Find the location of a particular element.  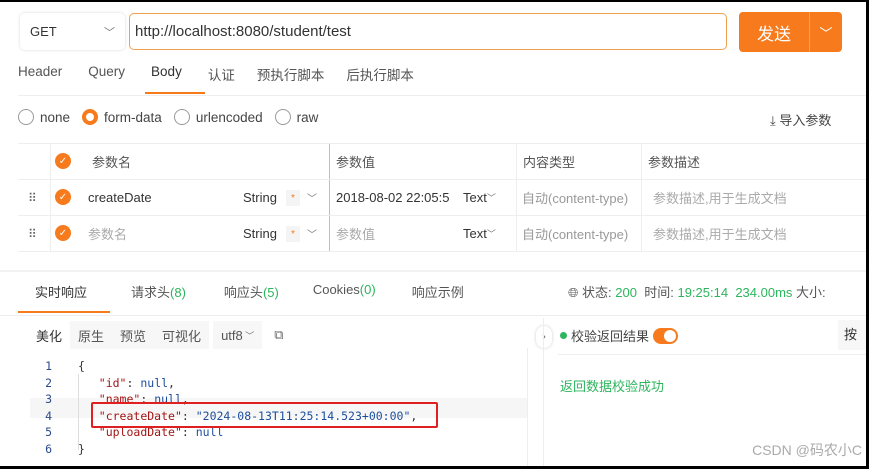

request-tabs: Header Query Body 认证 预执行脚本 后执行脚本 is located at coordinates (216, 74).